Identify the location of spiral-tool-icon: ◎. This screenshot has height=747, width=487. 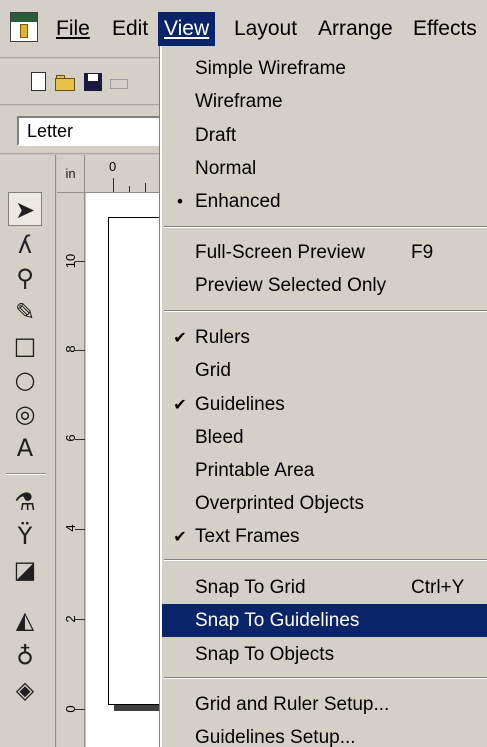
(25, 414).